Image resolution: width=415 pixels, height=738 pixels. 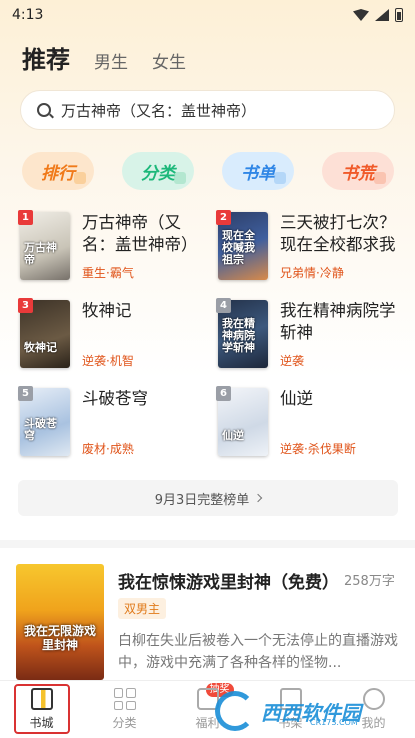 I want to click on rank-badge: 4, so click(x=223, y=305).